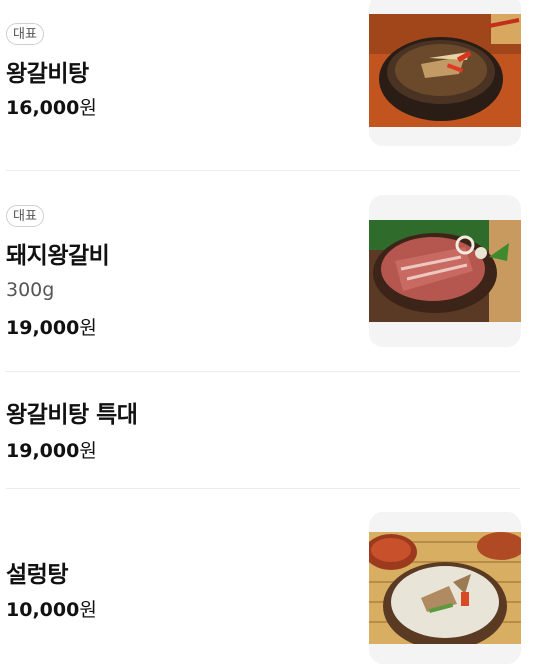 Image resolution: width=536 pixels, height=671 pixels. I want to click on menu-item-price: 10,000원, so click(51, 608).